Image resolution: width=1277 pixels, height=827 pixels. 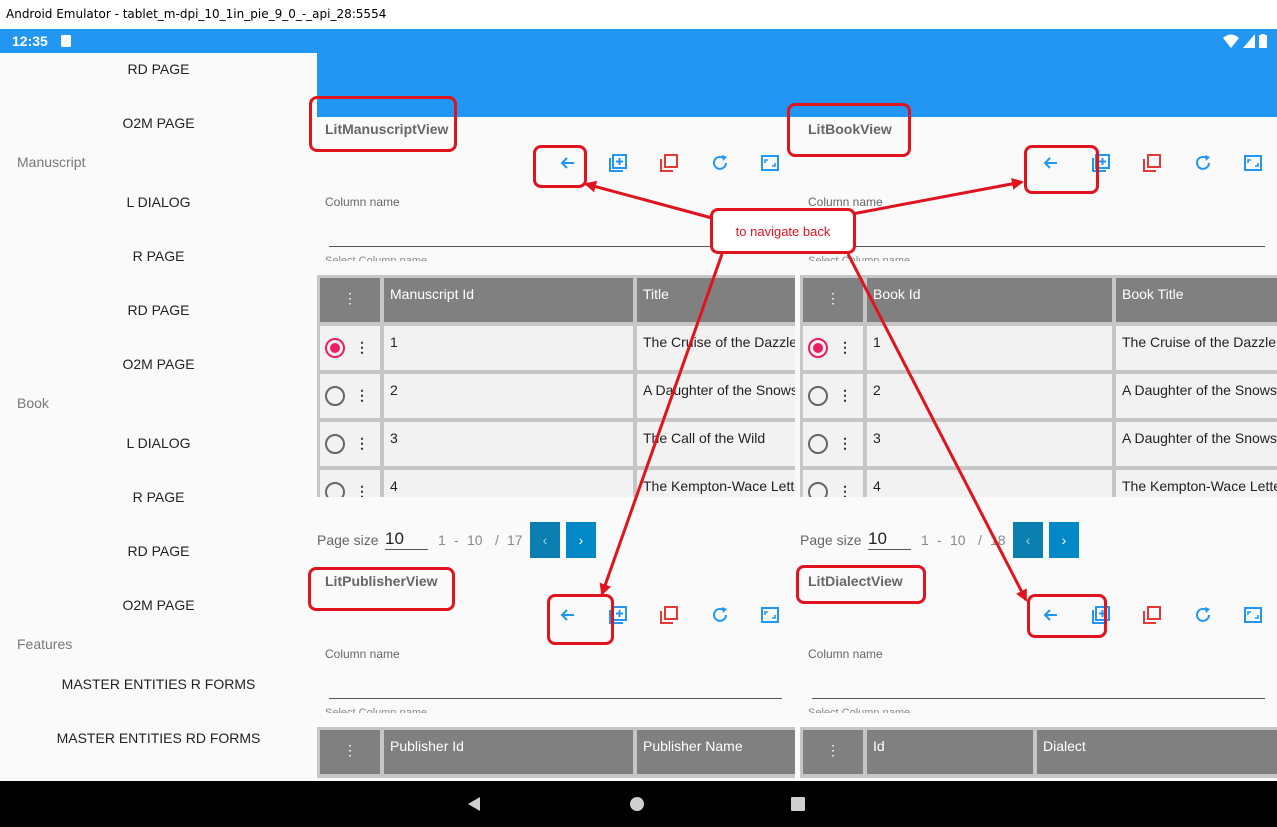 I want to click on id-cell: 3, so click(x=508, y=444).